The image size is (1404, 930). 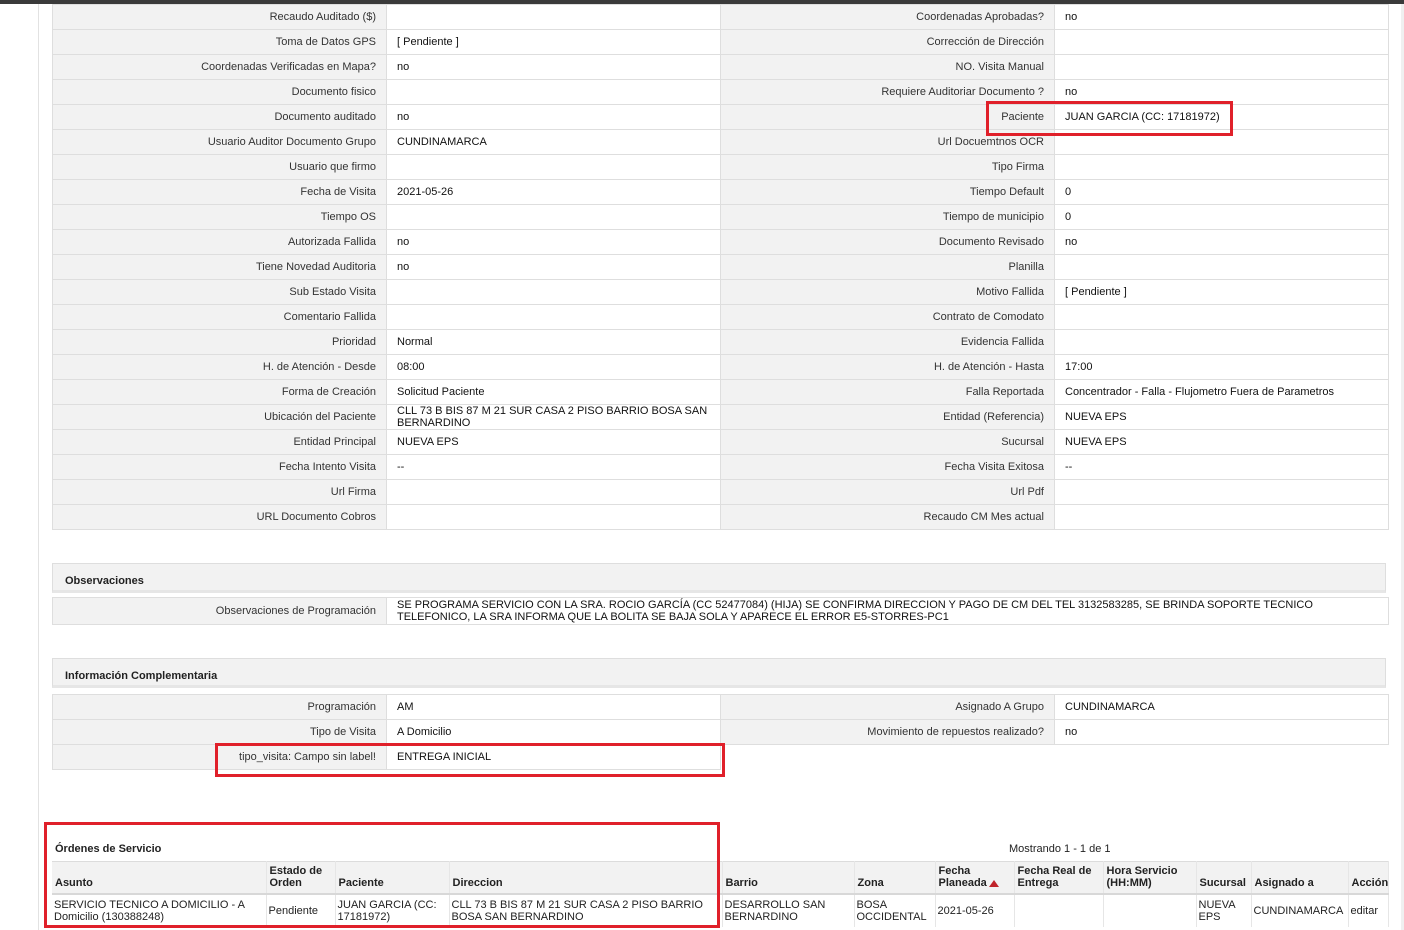 What do you see at coordinates (1368, 877) in the screenshot?
I see `col-accion: Acción` at bounding box center [1368, 877].